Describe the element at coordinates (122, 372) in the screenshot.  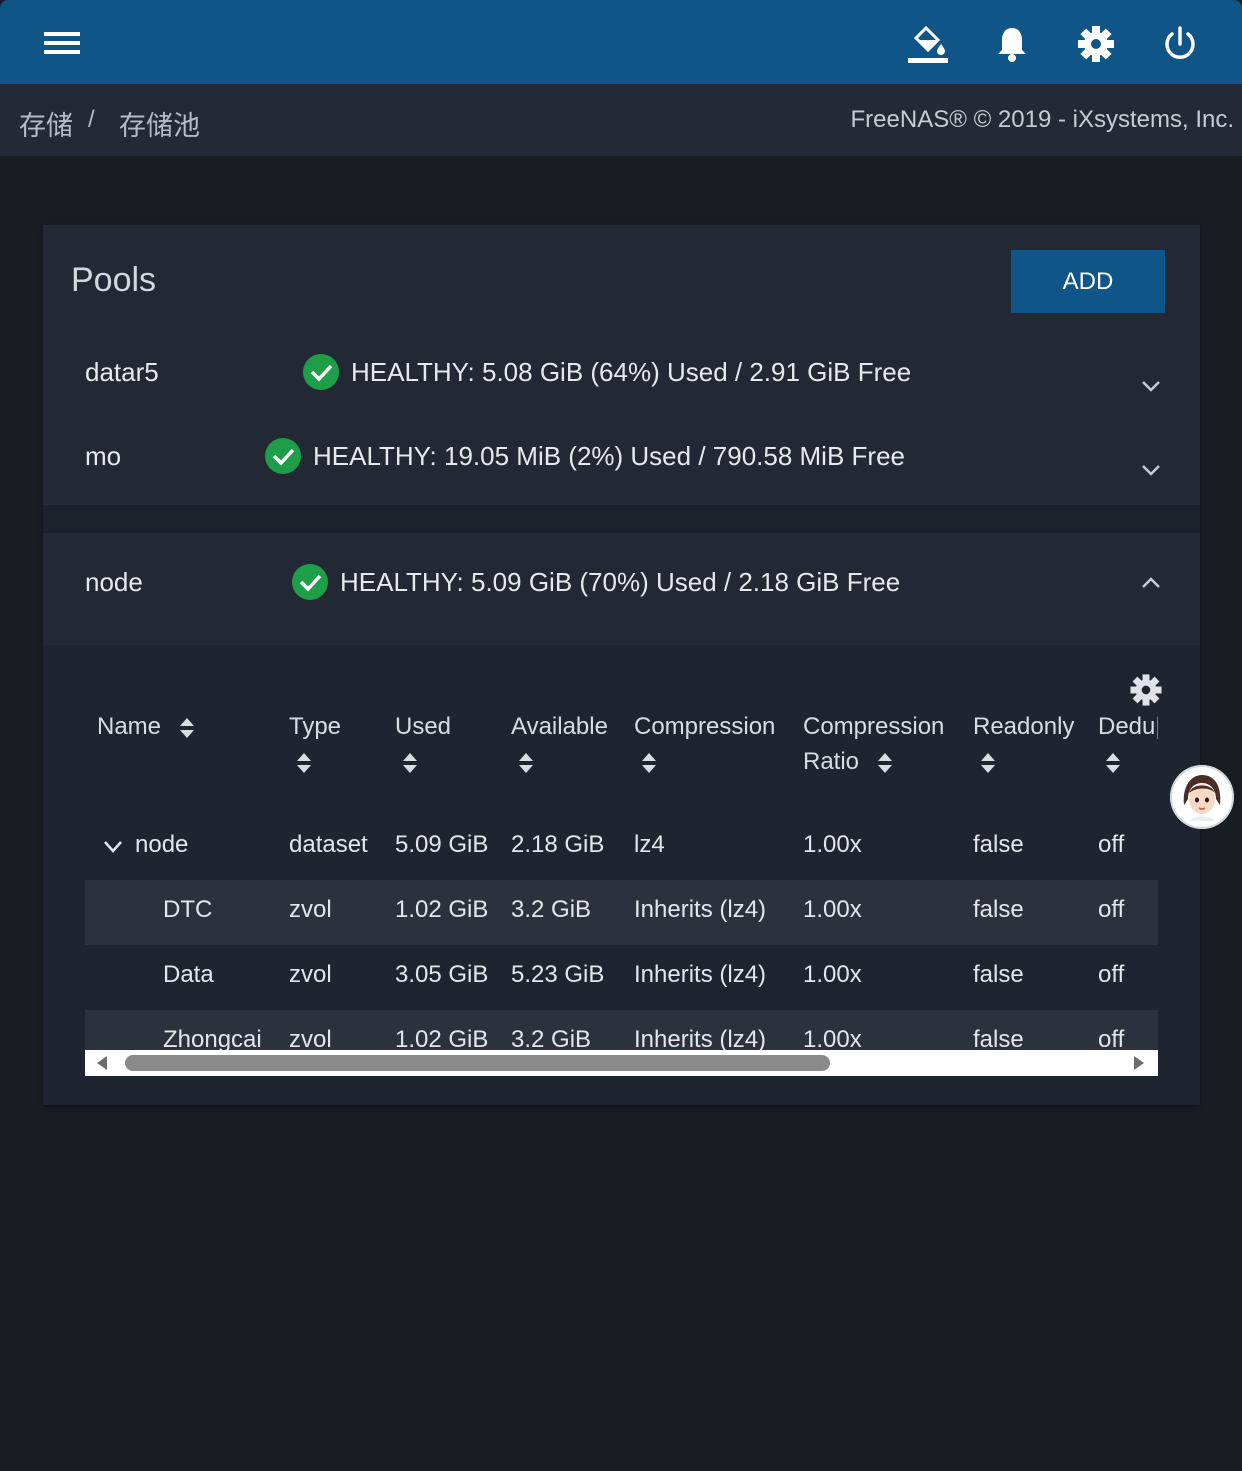
I see `pool-name: datar5` at that location.